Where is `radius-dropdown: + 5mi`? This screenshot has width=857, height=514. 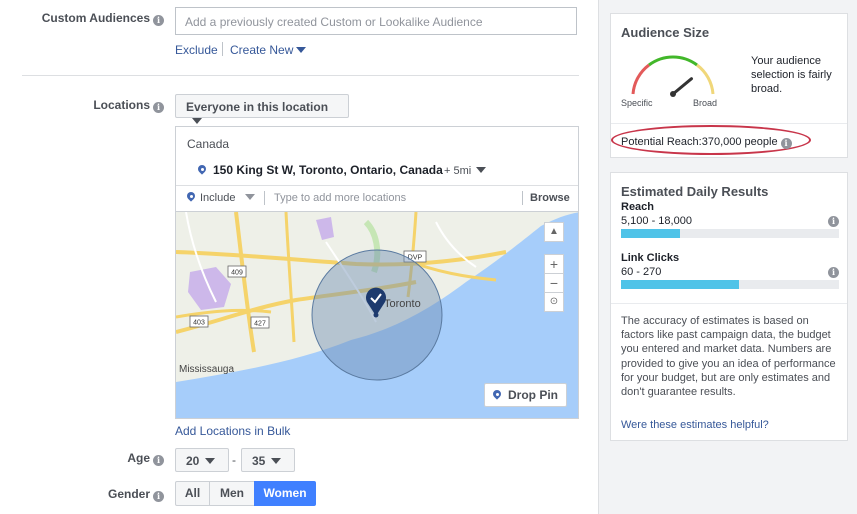 radius-dropdown: + 5mi is located at coordinates (465, 171).